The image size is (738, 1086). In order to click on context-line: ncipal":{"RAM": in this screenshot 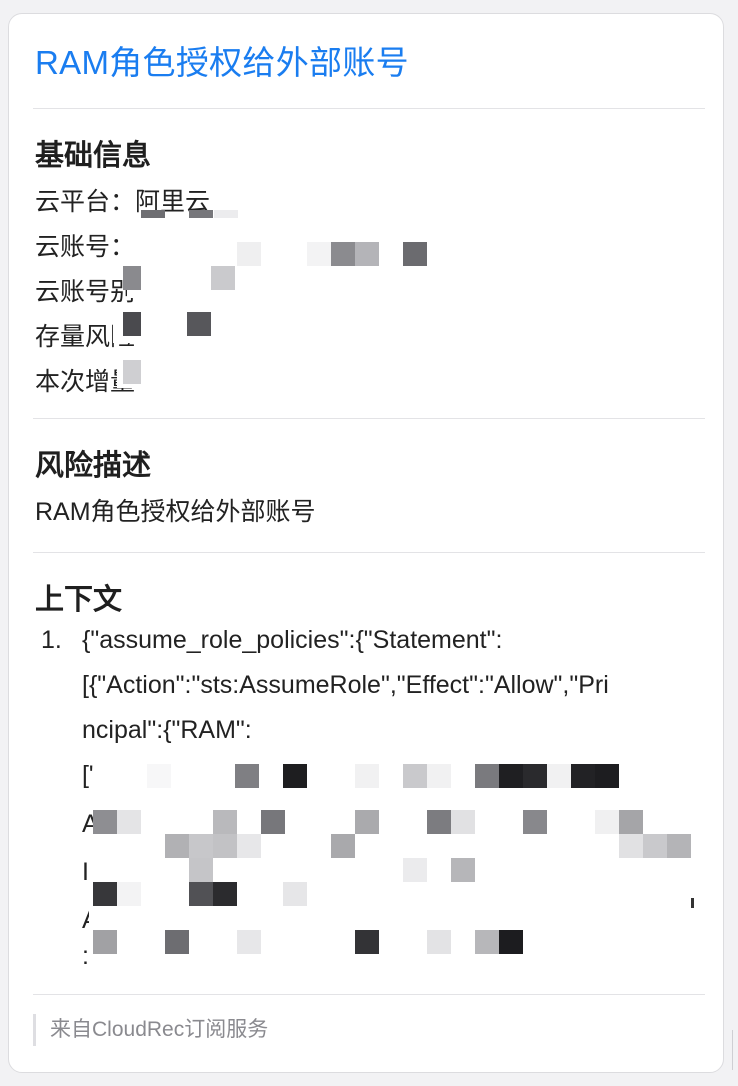, I will do `click(167, 730)`.